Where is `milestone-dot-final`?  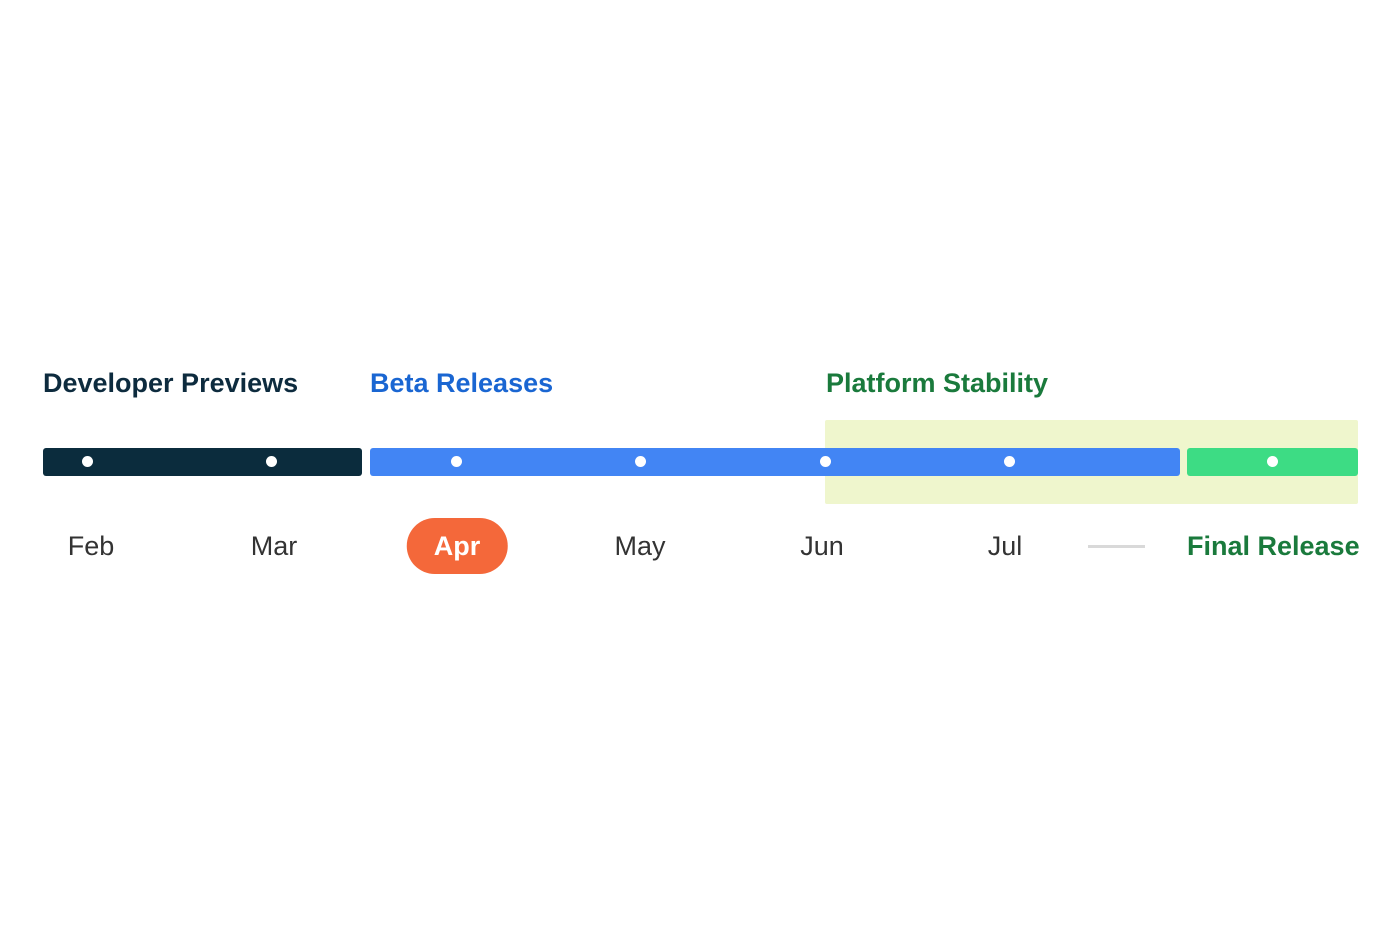 milestone-dot-final is located at coordinates (1272, 461).